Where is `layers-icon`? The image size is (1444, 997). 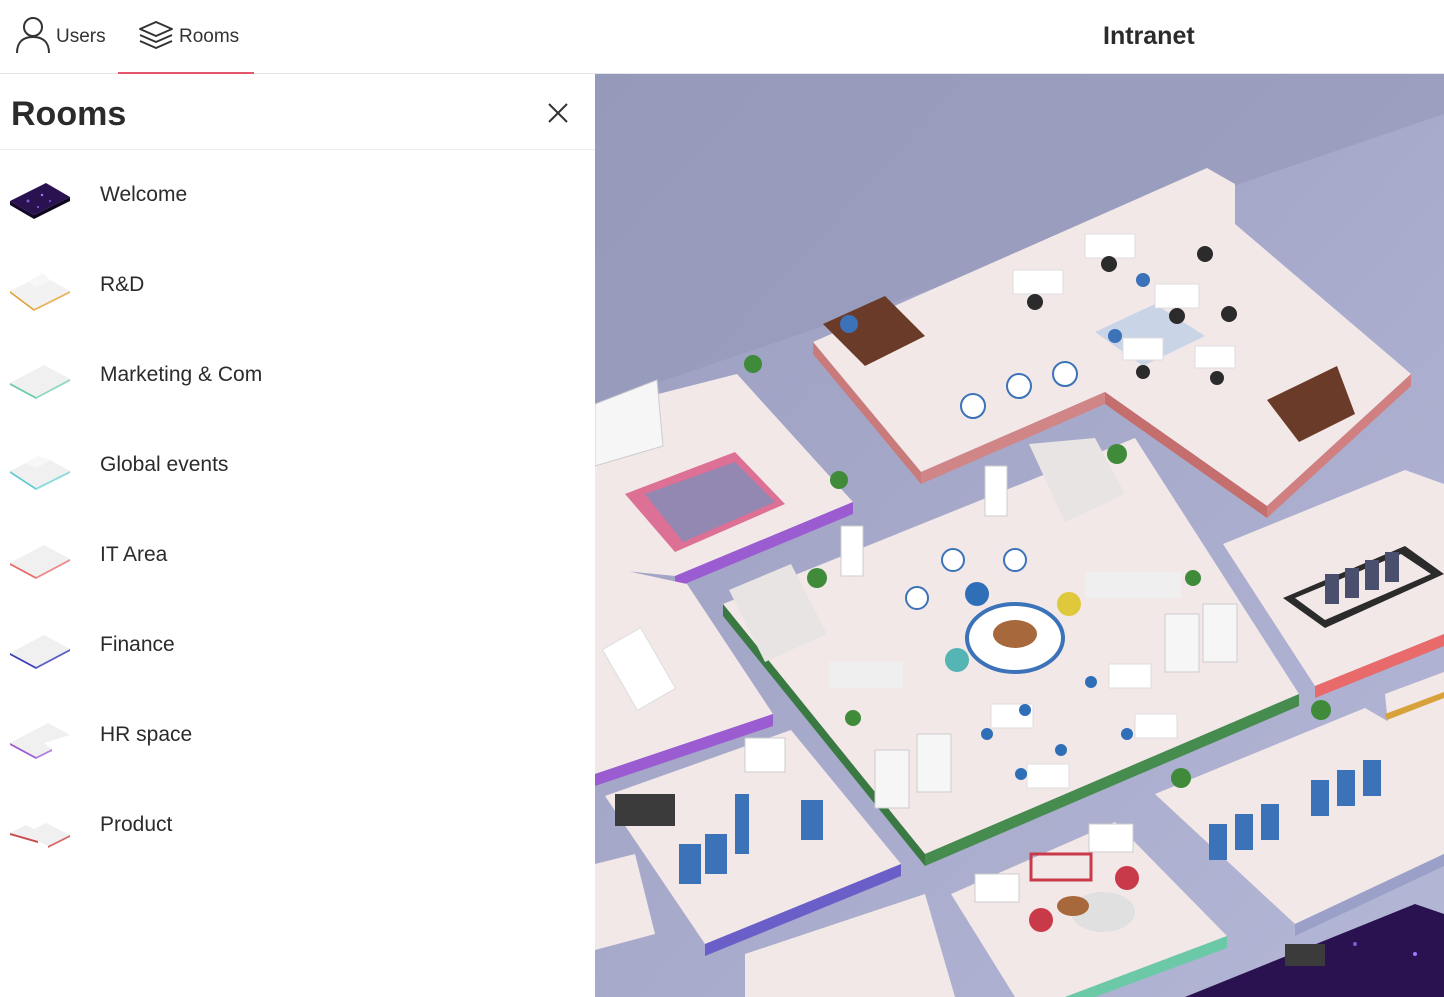
layers-icon is located at coordinates (156, 37).